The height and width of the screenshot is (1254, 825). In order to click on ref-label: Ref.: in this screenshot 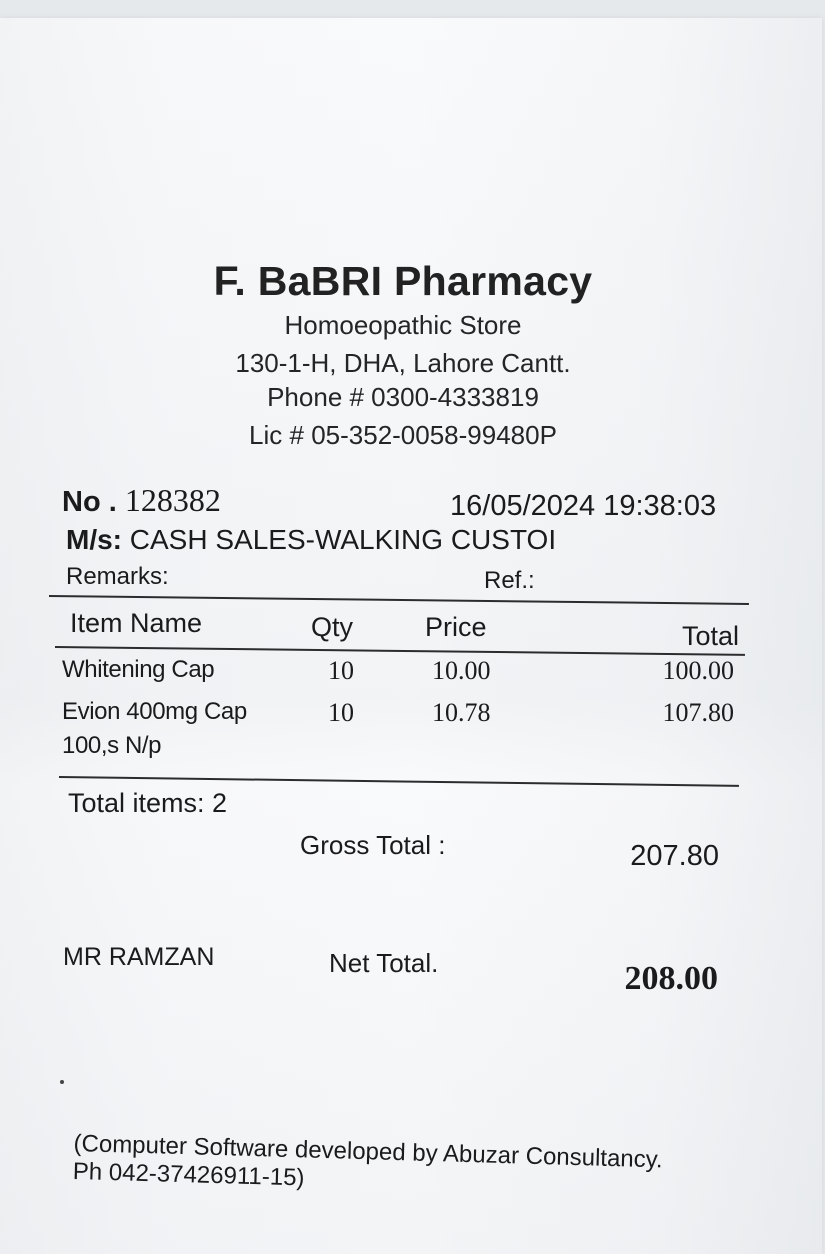, I will do `click(509, 580)`.